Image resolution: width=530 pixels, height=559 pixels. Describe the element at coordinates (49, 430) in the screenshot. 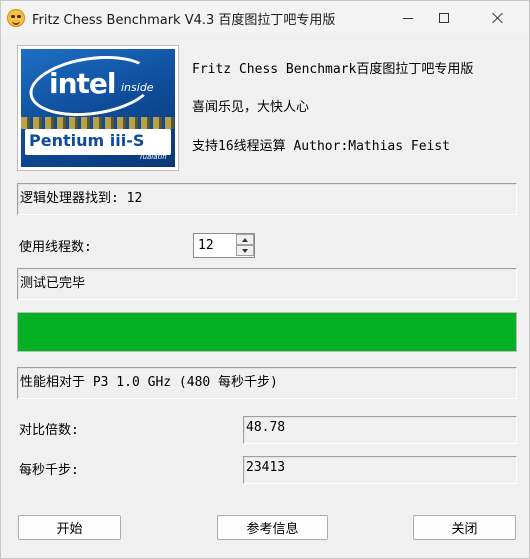

I see `ratio-label: 对比倍数:` at that location.